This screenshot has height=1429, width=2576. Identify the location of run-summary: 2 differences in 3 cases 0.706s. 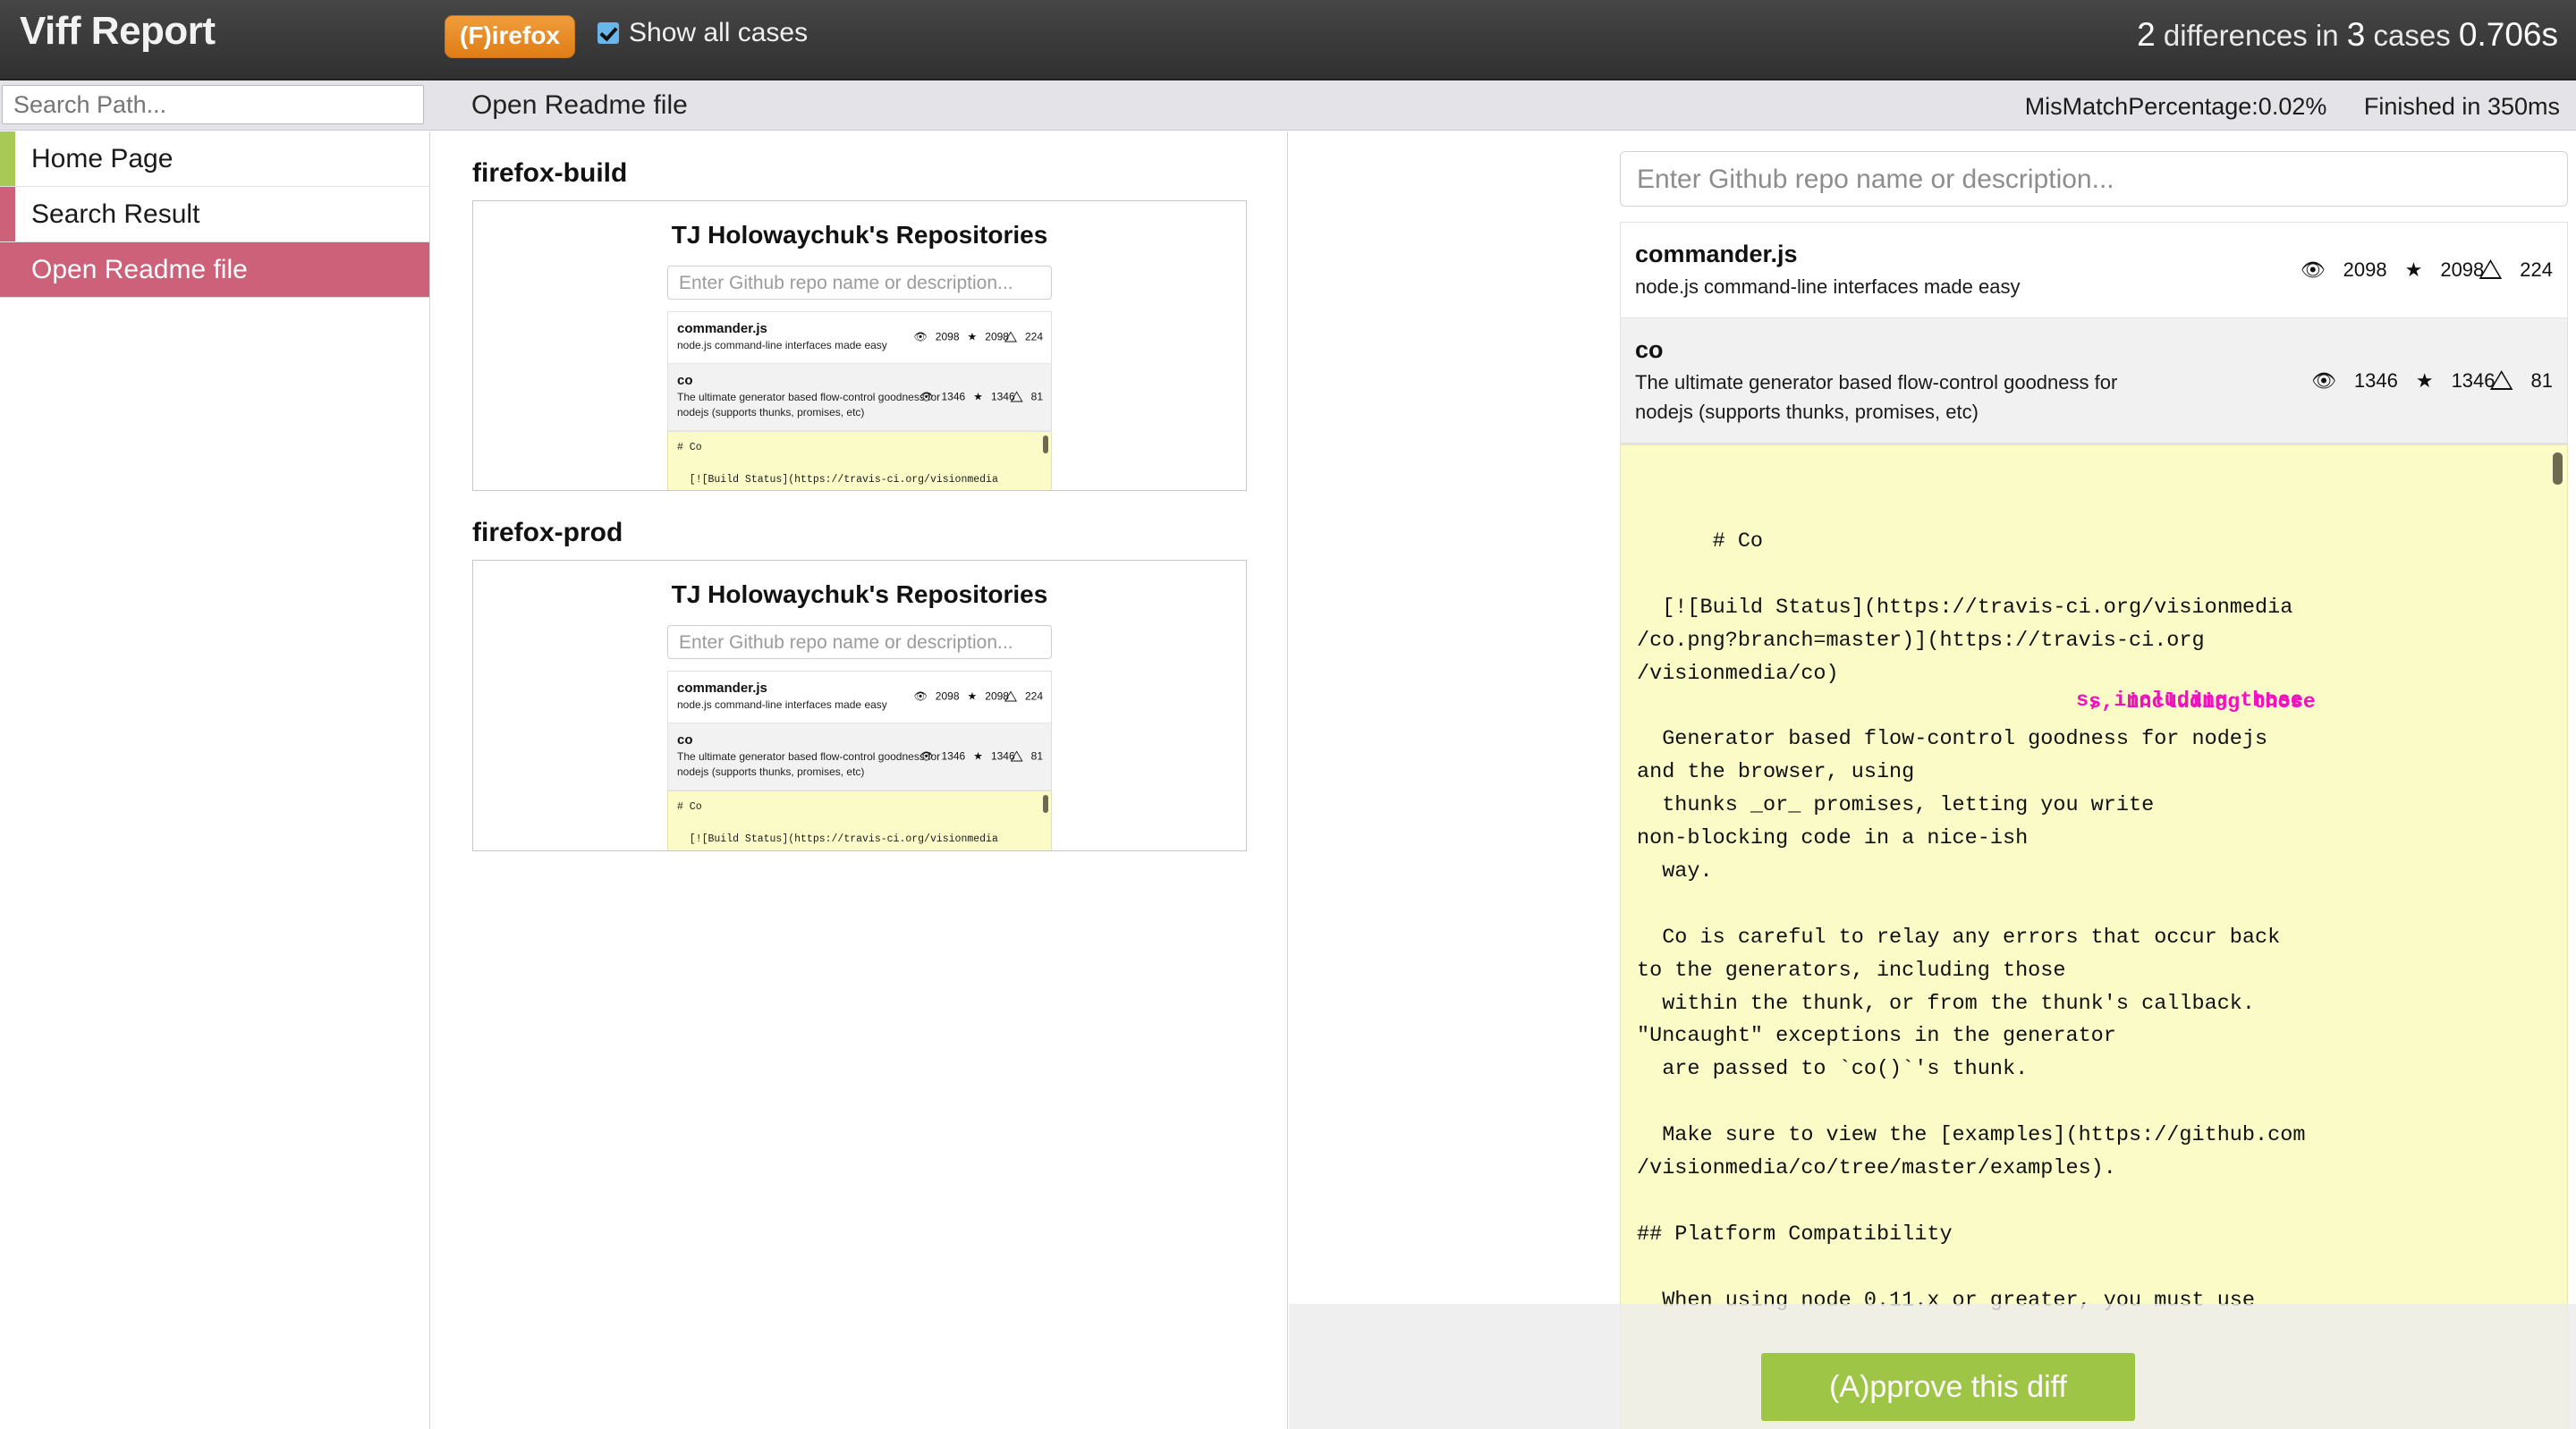
(2347, 35).